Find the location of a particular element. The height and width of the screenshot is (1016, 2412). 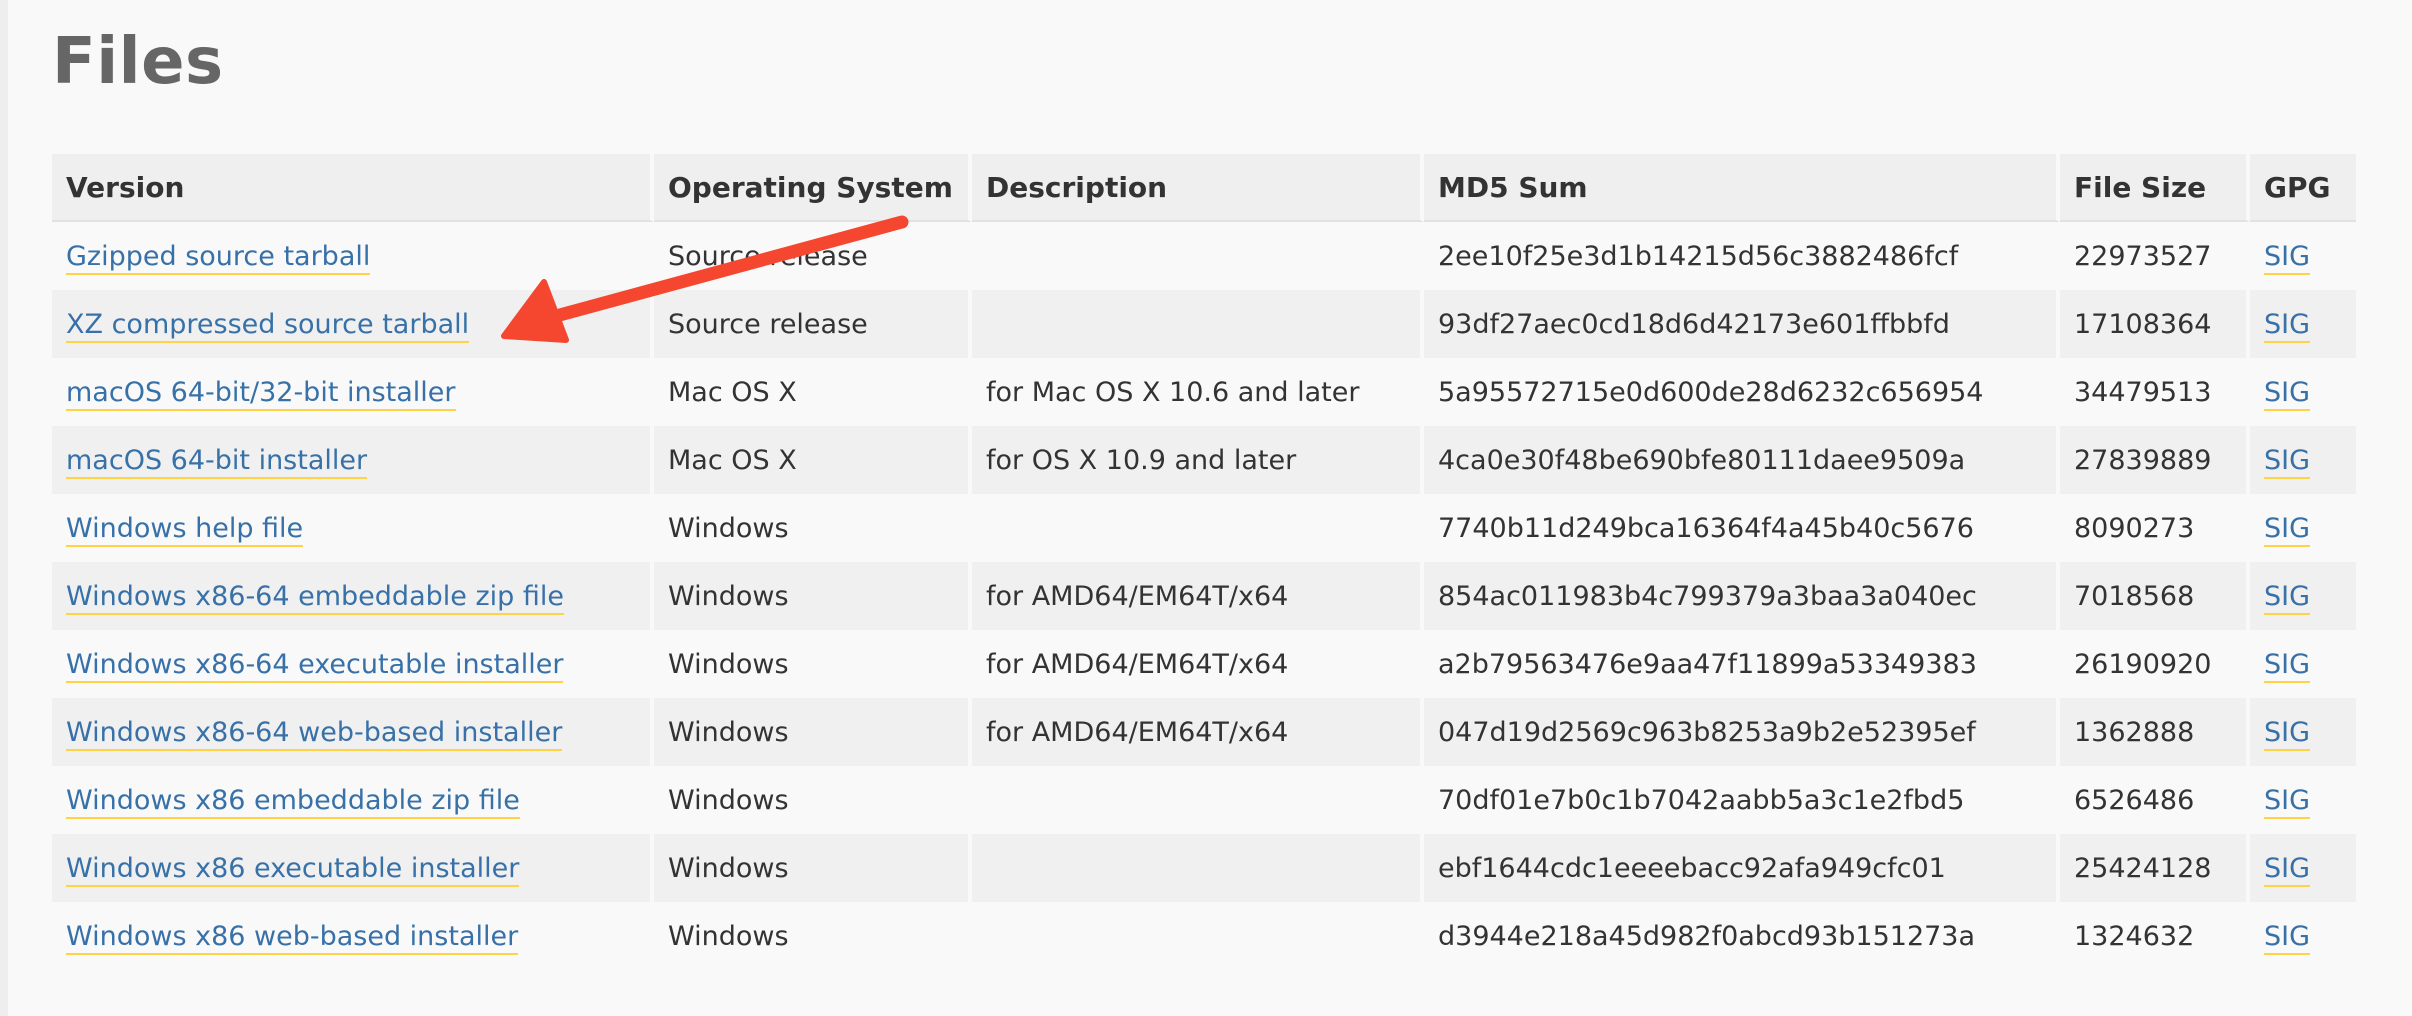

download-link: Windows x86-64 embeddable zip file is located at coordinates (315, 597).